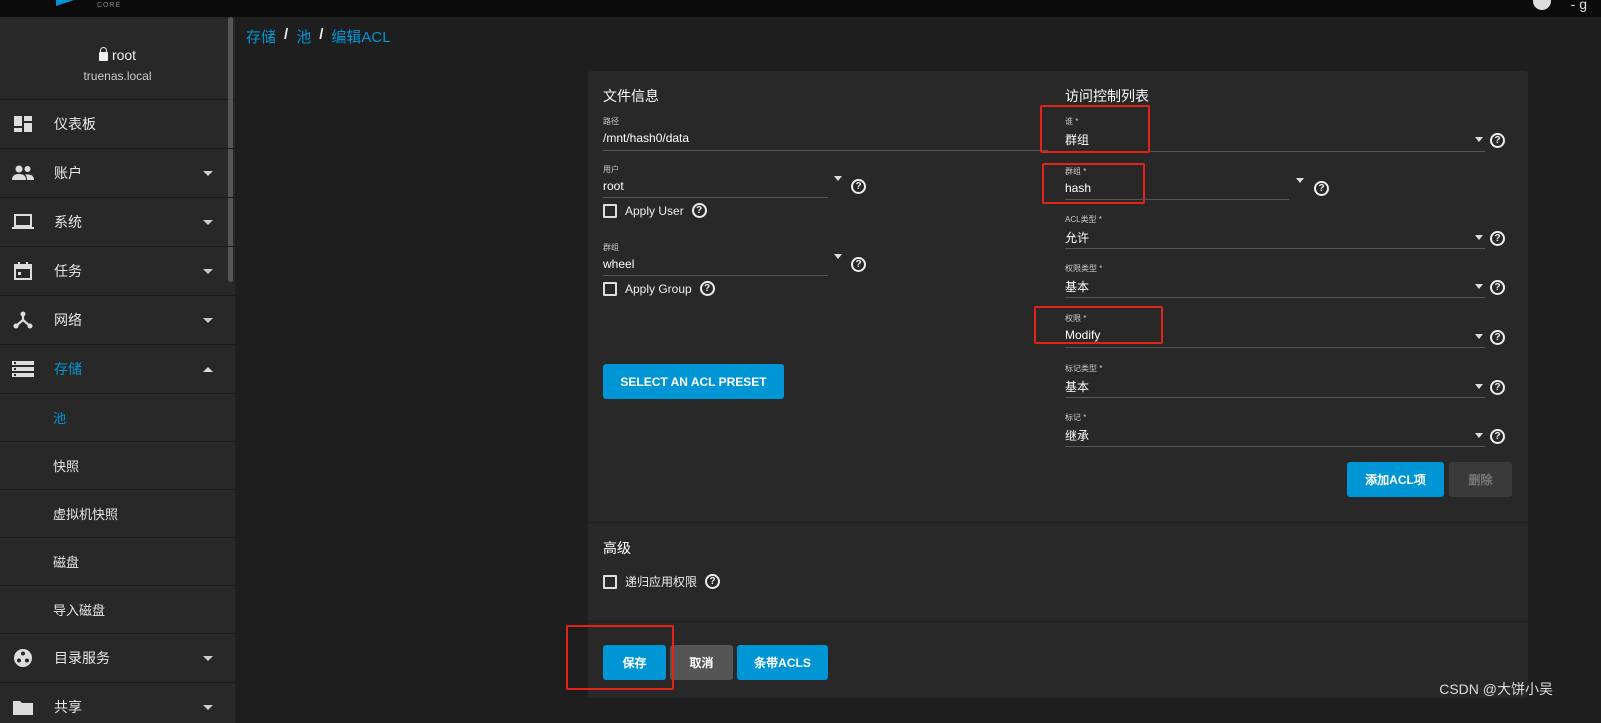 Image resolution: width=1601 pixels, height=723 pixels. What do you see at coordinates (1479, 336) in the screenshot?
I see `permission-dropdown-icon` at bounding box center [1479, 336].